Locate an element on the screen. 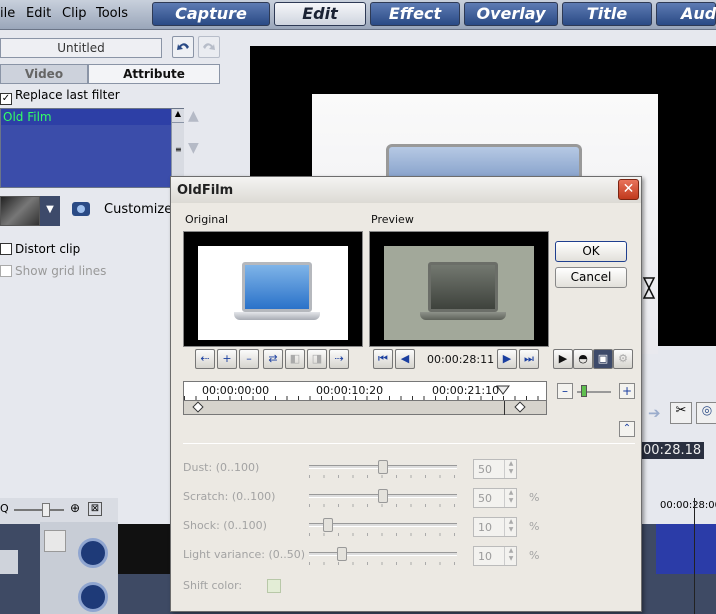  replace-last-filter-checkbox: ✓ Replace last filter is located at coordinates (60, 96).